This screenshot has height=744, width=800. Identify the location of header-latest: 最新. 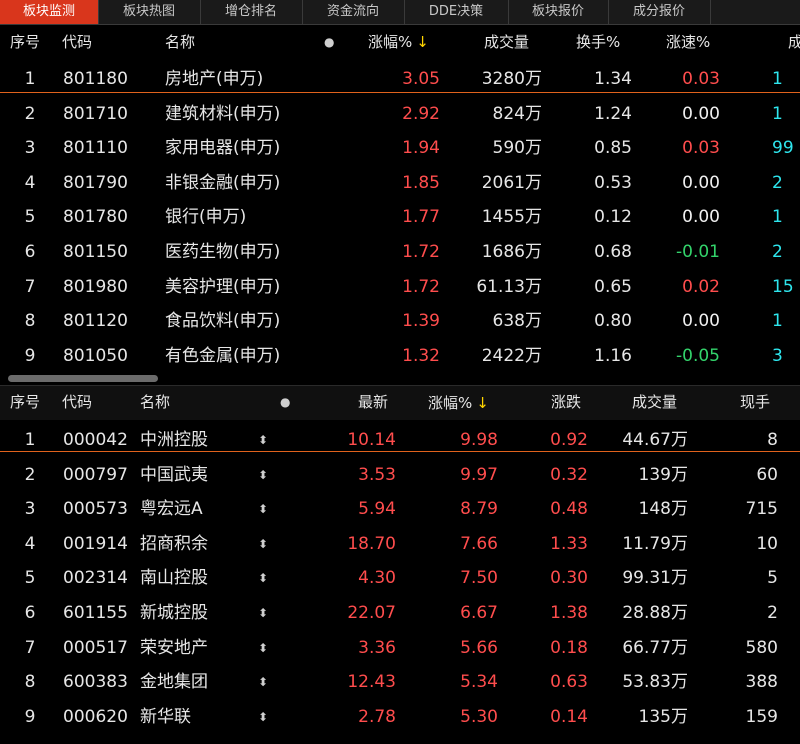
(373, 403).